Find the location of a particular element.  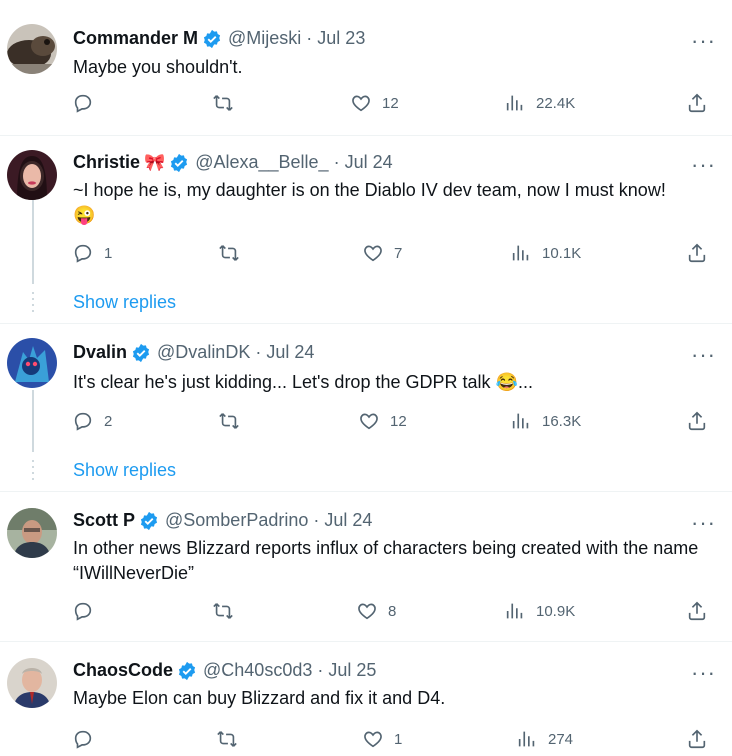

tweet-date: Jul 25 is located at coordinates (352, 670).